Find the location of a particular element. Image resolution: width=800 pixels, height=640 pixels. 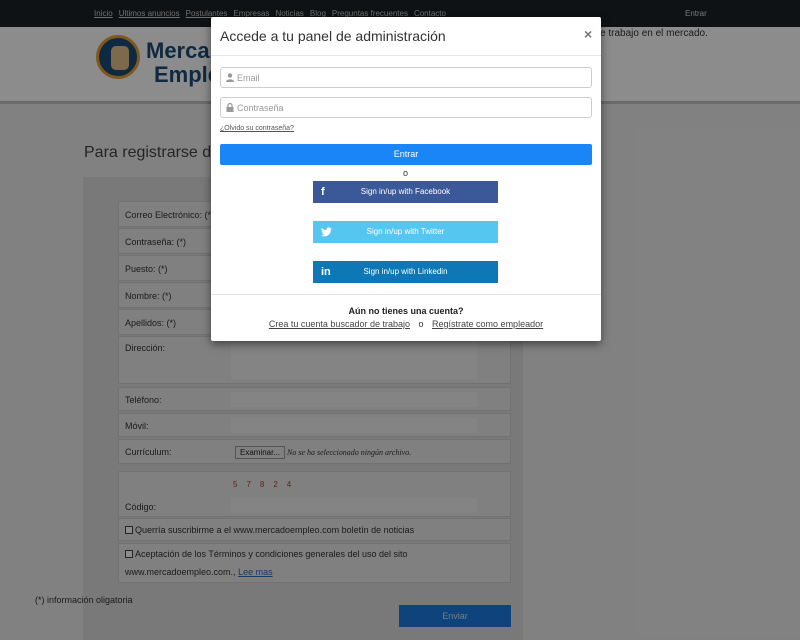

lock-icon is located at coordinates (230, 107).